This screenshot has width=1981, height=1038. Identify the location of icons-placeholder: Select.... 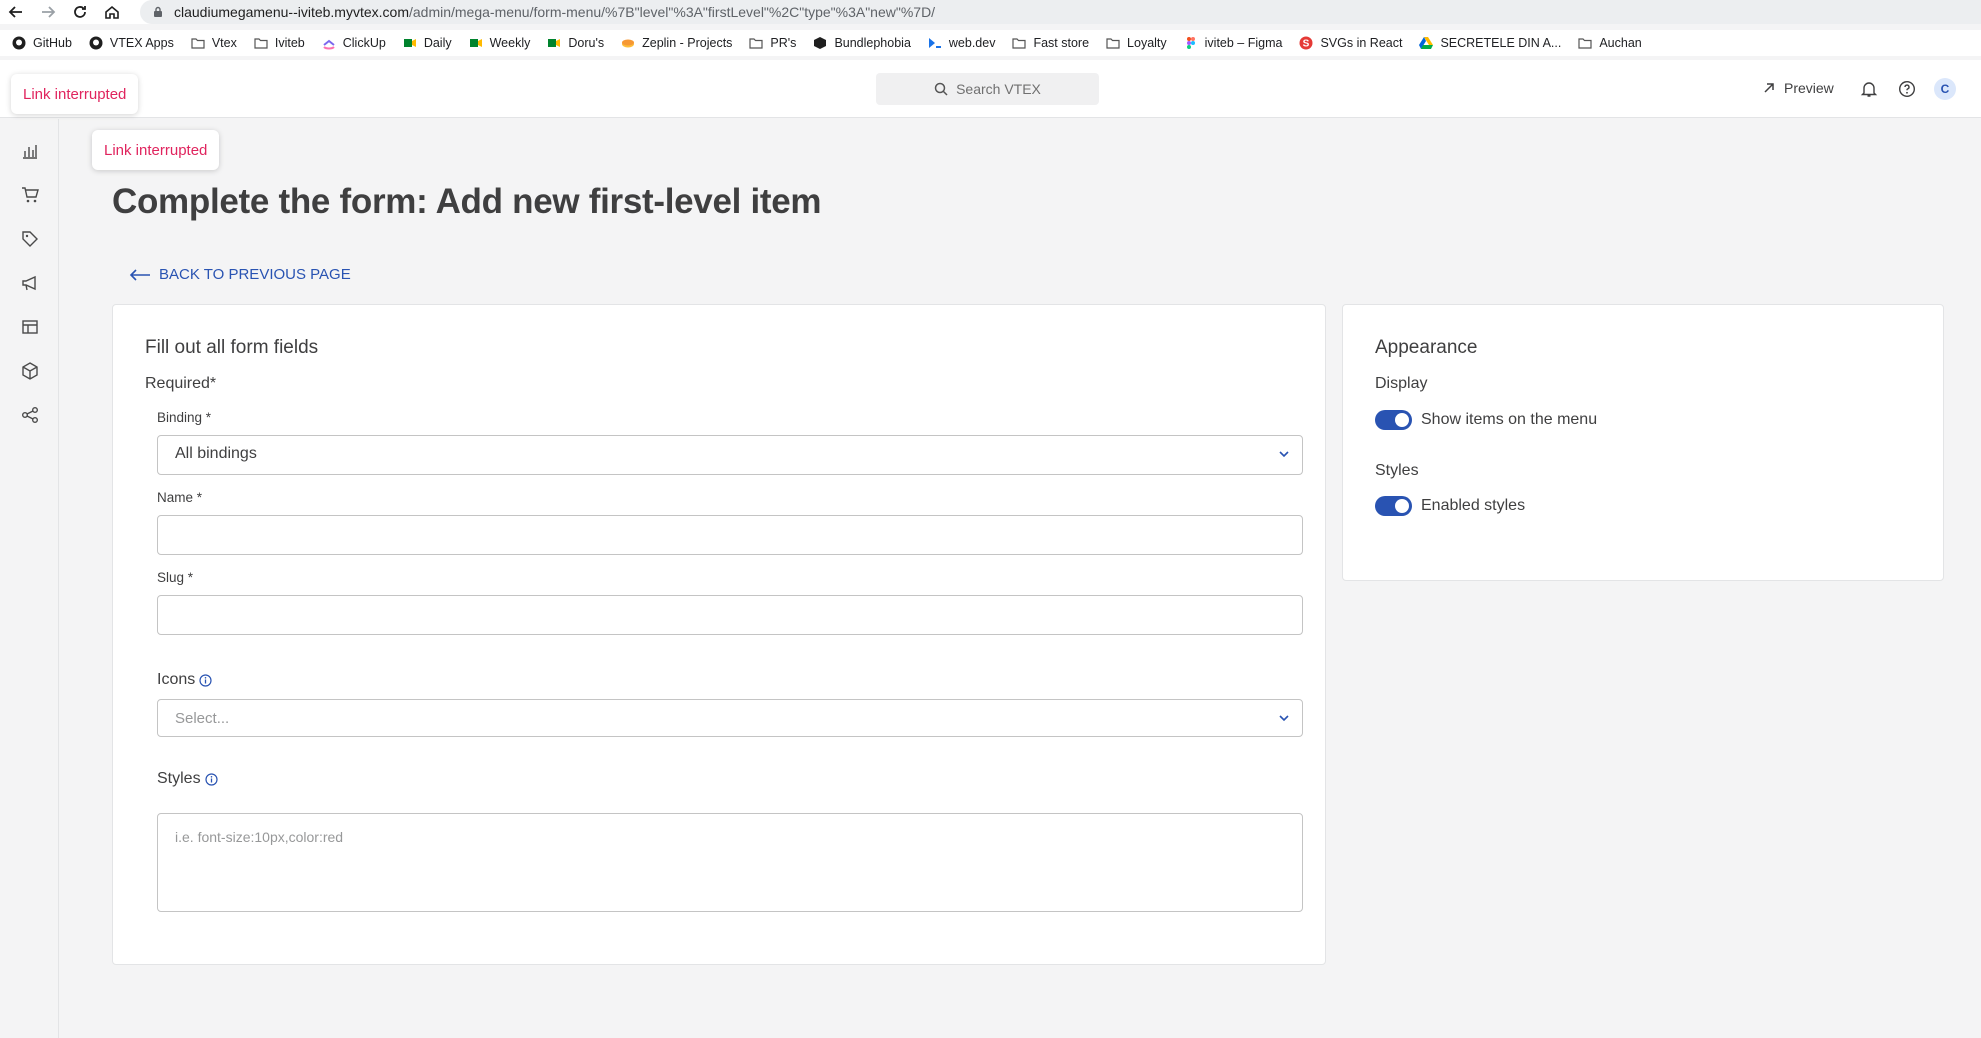
(202, 718).